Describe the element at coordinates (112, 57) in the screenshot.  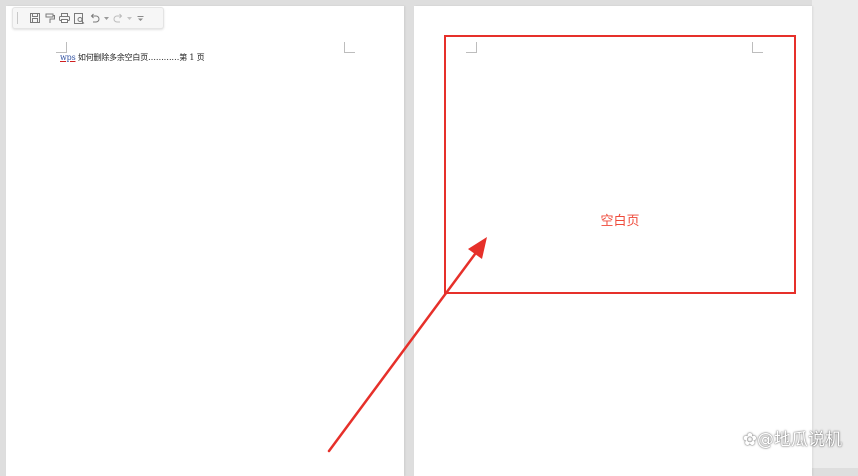
I see `toc-title: 如何删除多余空白页` at that location.